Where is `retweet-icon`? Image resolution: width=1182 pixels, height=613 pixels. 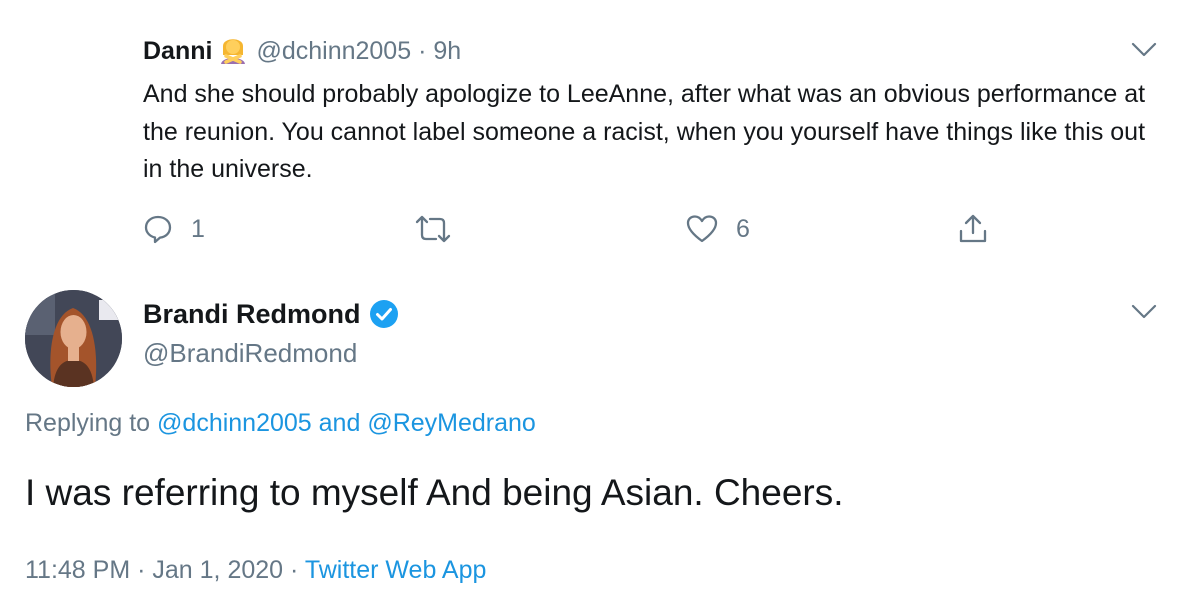 retweet-icon is located at coordinates (433, 229).